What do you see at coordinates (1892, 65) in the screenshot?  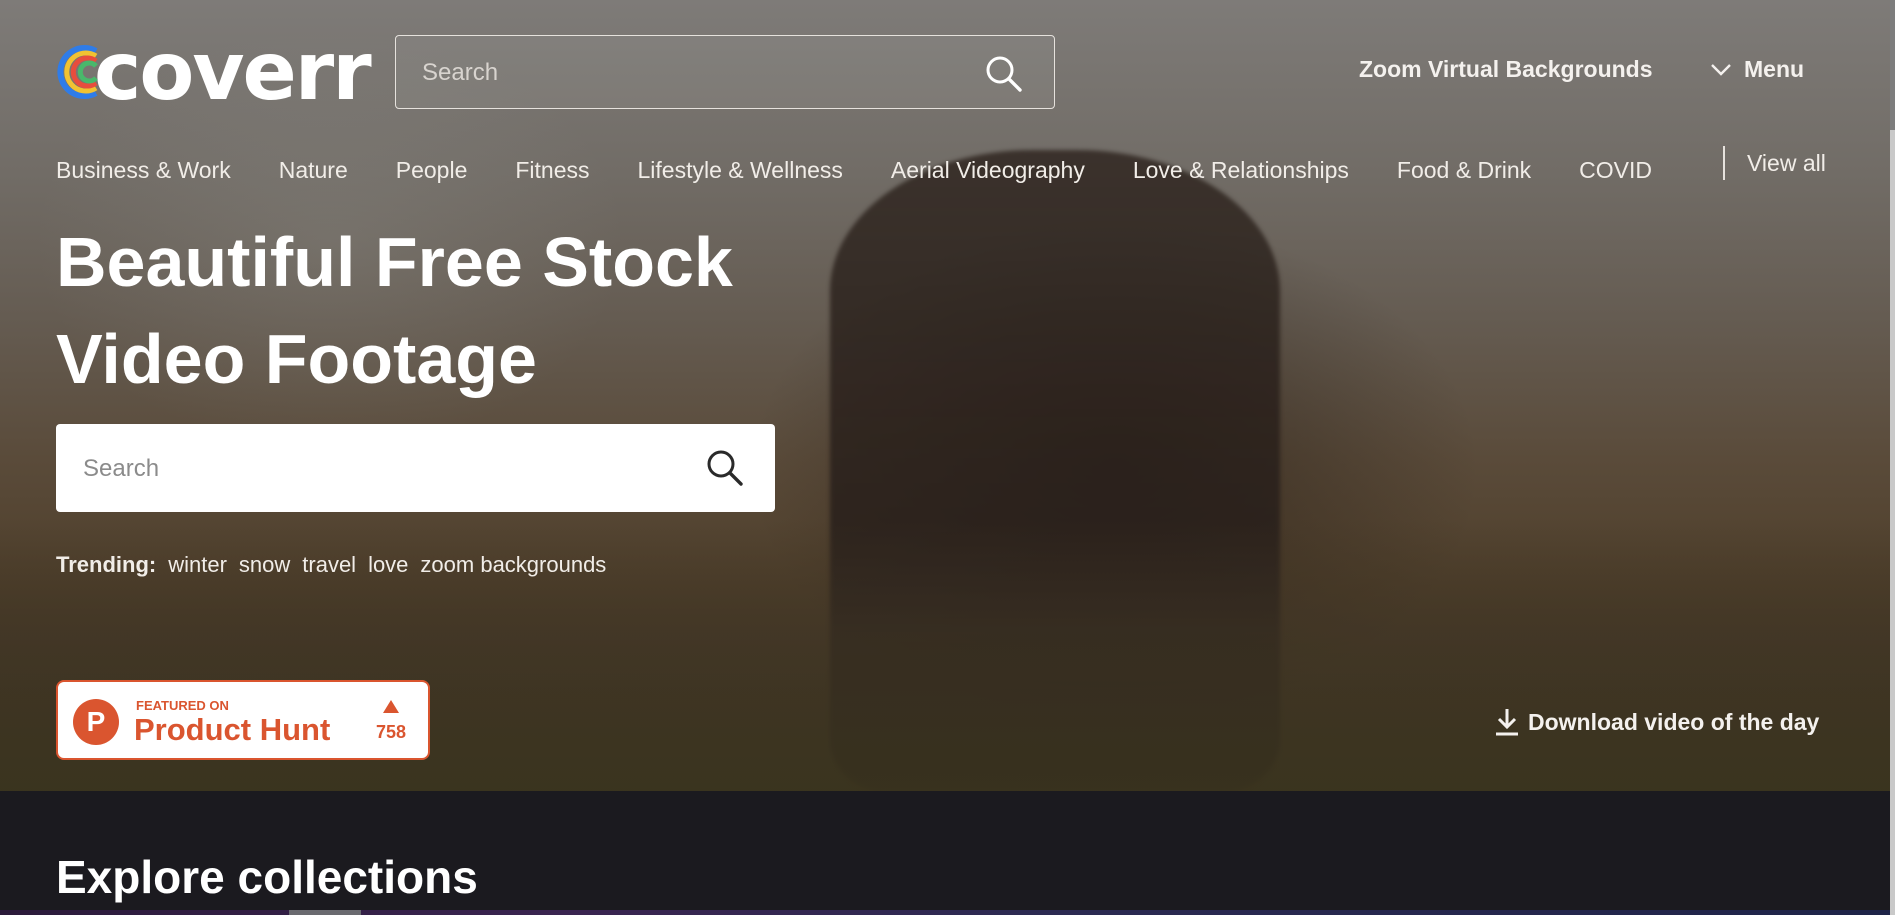 I see `page-scrollbar-thumb` at bounding box center [1892, 65].